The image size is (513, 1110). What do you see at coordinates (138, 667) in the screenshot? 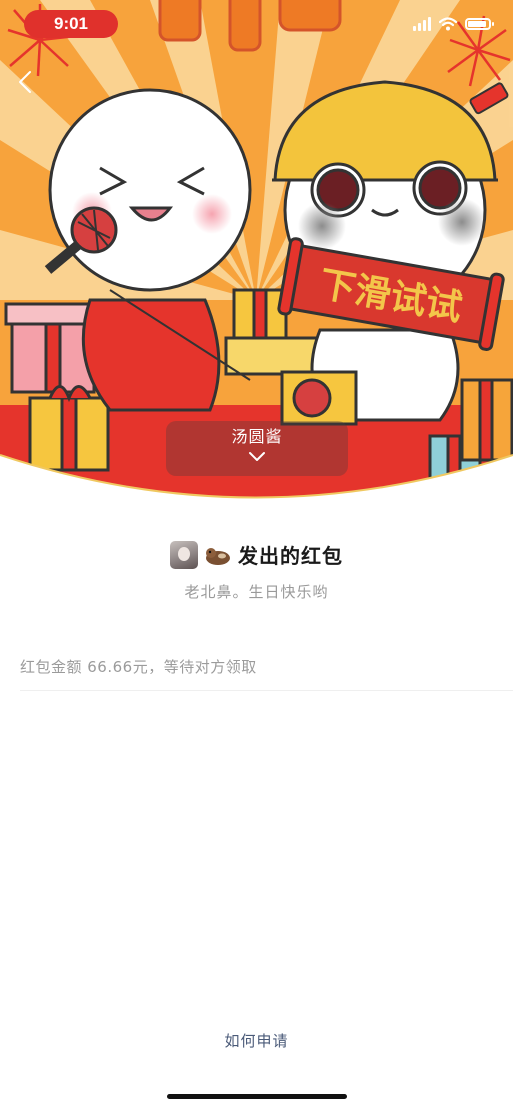
I see `amount-status: 红包金额 66.66元，等待对方领取` at bounding box center [138, 667].